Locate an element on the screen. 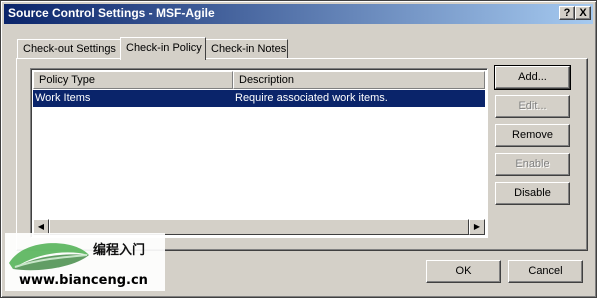  title-bar: Source Control Settings - MSF-Agile ? X is located at coordinates (298, 14).